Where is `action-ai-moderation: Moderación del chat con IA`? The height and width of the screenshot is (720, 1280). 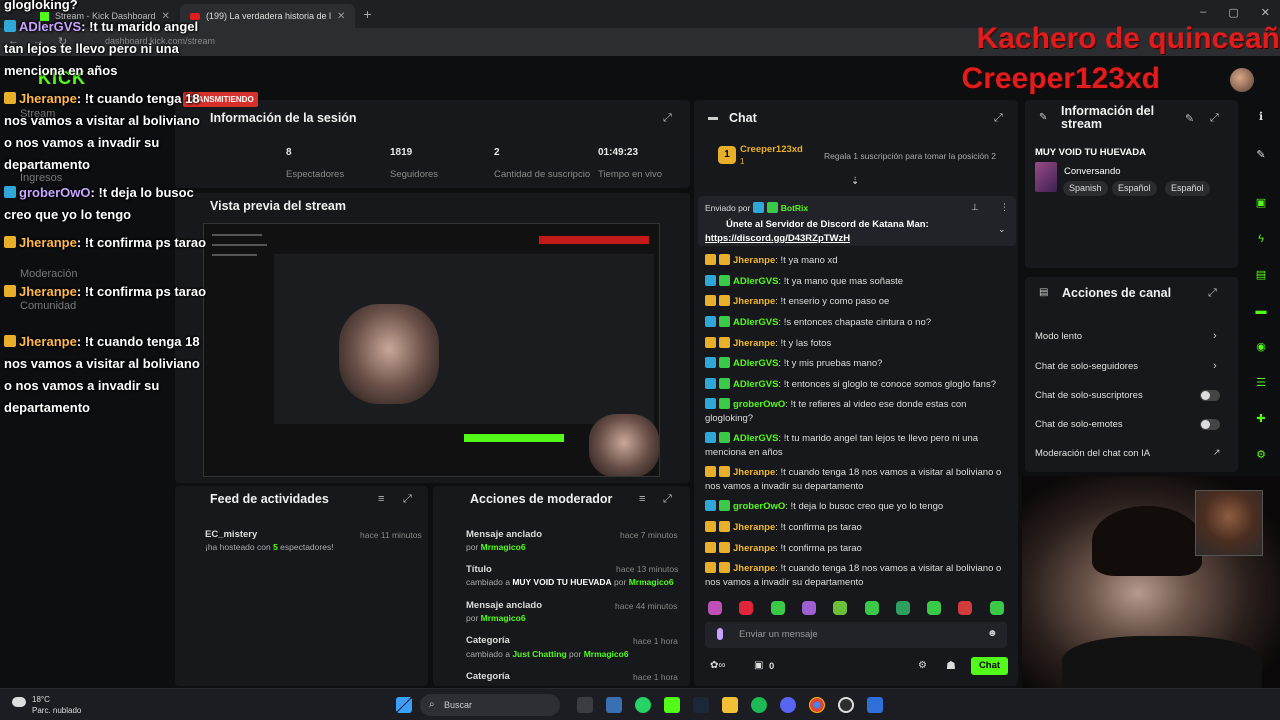
action-ai-moderation: Moderación del chat con IA is located at coordinates (1092, 453).